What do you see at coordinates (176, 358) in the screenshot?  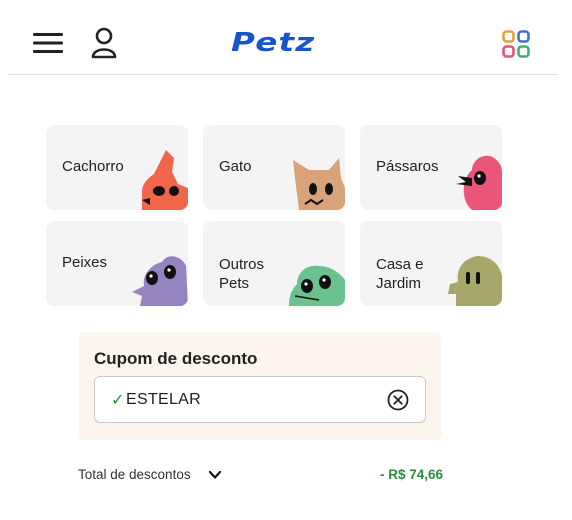 I see `coupon-title: Cupom de desconto` at bounding box center [176, 358].